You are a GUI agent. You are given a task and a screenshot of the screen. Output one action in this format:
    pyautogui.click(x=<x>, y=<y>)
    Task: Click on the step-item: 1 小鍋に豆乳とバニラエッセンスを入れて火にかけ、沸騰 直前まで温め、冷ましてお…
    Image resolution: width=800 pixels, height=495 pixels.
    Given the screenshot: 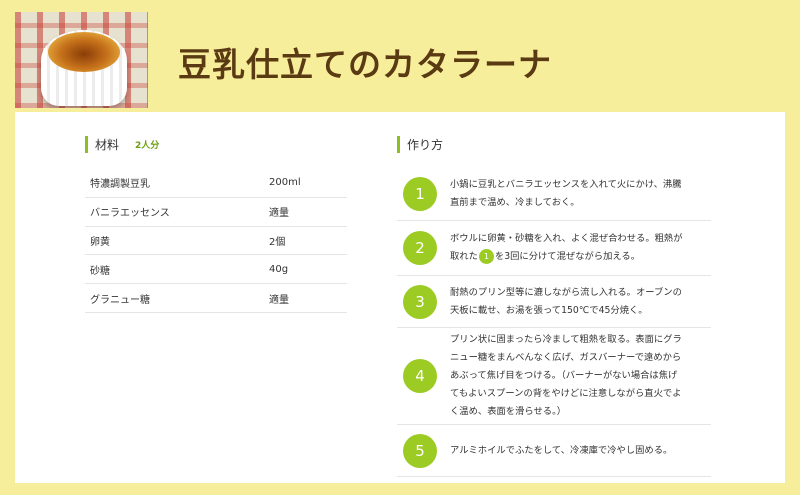 What is the action you would take?
    pyautogui.click(x=554, y=194)
    